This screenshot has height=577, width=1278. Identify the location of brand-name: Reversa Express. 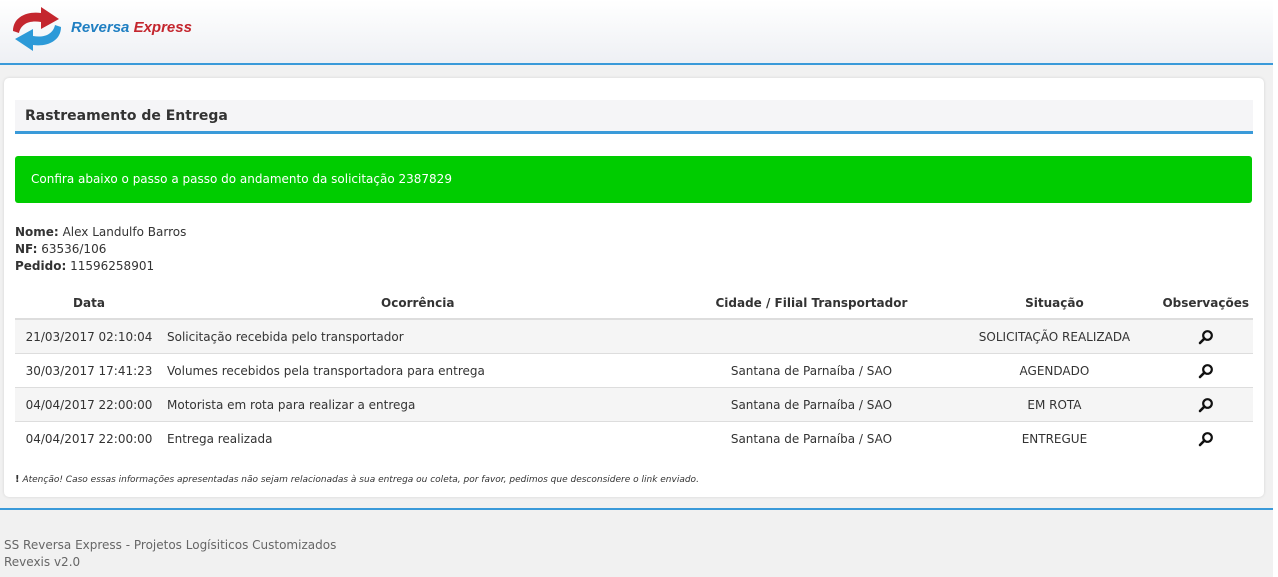
(131, 27).